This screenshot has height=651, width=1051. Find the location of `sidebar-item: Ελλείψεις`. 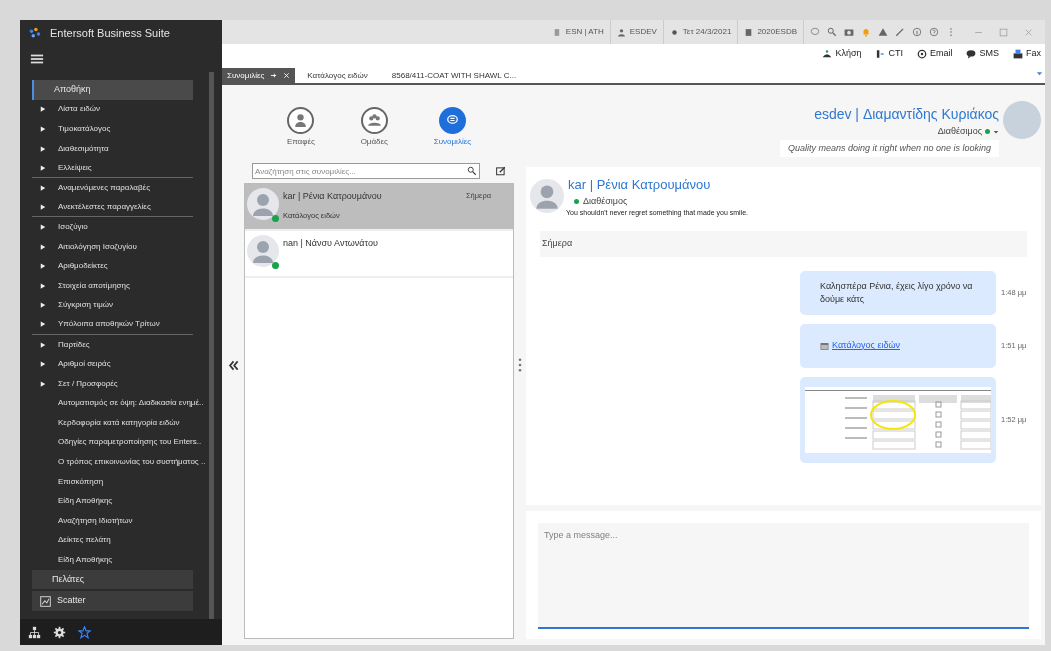

sidebar-item: Ελλείψεις is located at coordinates (112, 168).